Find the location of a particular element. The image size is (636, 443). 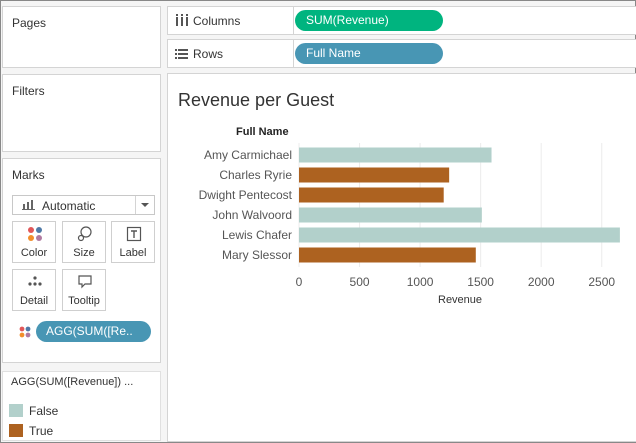

x-tick-label: 500 is located at coordinates (360, 282).